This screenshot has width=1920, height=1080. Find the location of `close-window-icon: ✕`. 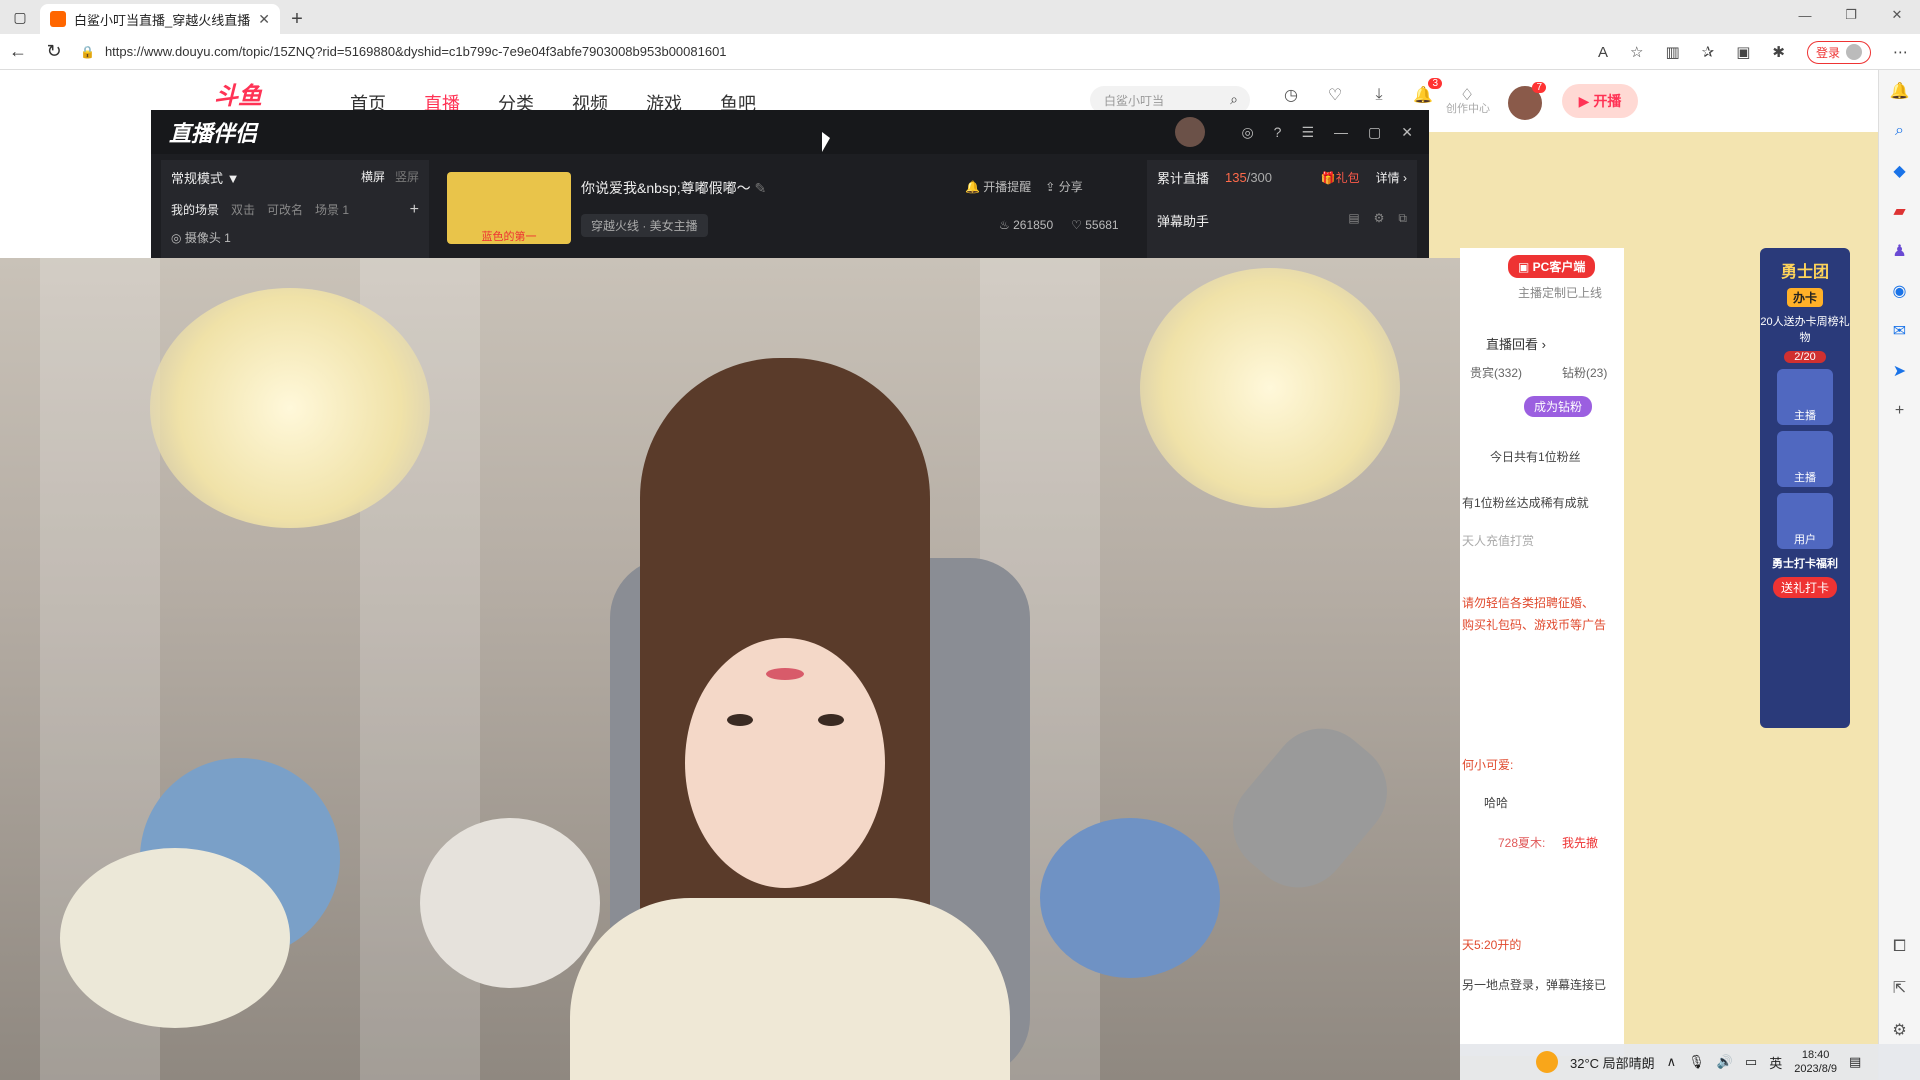

close-window-icon: ✕ is located at coordinates (1897, 15).